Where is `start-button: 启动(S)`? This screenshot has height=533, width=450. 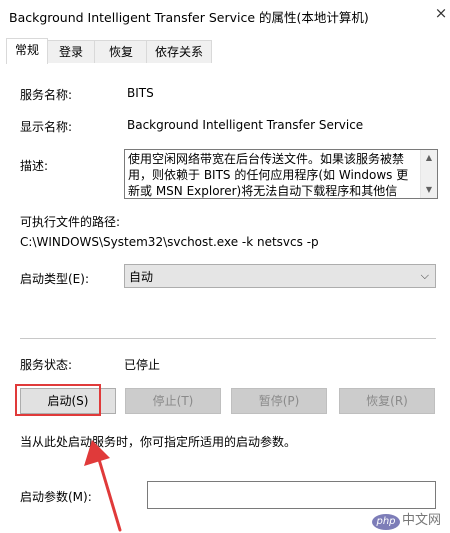 start-button: 启动(S) is located at coordinates (68, 401).